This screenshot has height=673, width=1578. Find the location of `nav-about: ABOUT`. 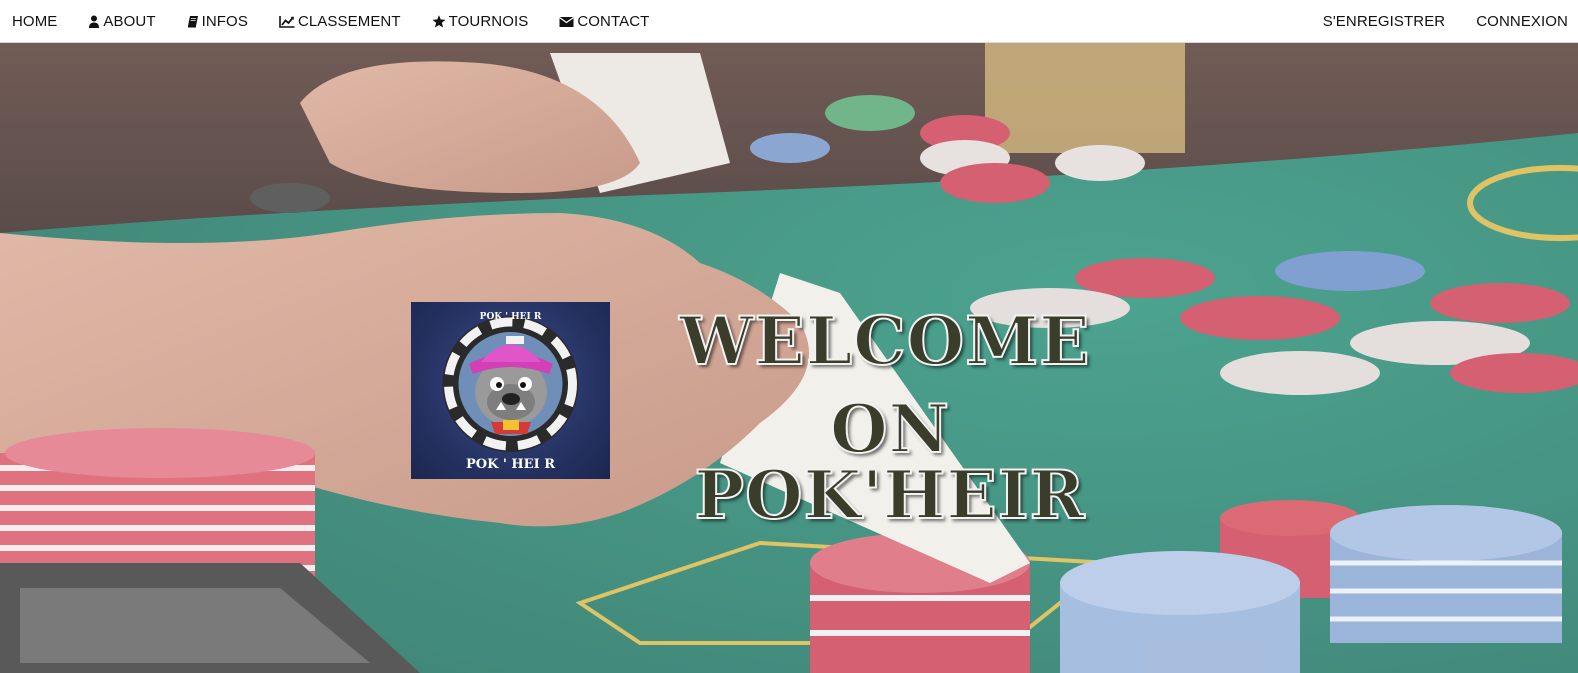

nav-about: ABOUT is located at coordinates (121, 21).